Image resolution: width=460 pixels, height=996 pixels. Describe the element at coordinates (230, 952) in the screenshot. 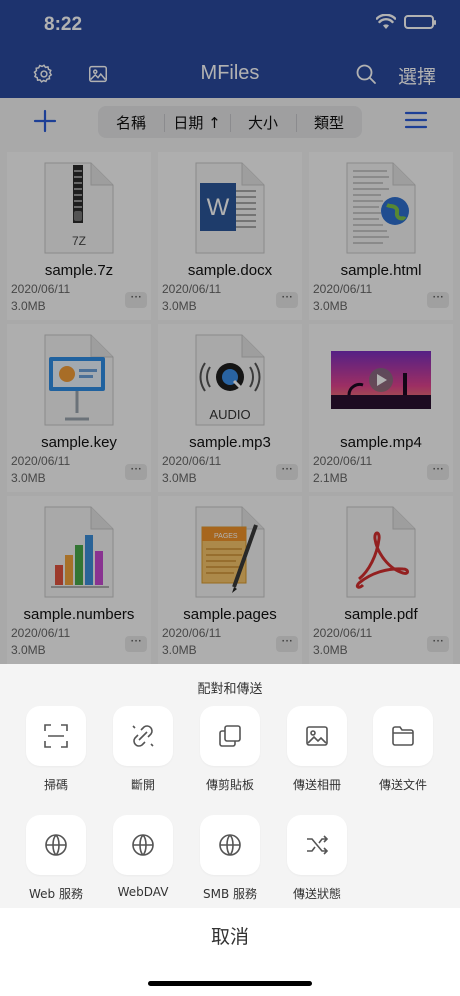

I see `cancel-area: 取消` at that location.